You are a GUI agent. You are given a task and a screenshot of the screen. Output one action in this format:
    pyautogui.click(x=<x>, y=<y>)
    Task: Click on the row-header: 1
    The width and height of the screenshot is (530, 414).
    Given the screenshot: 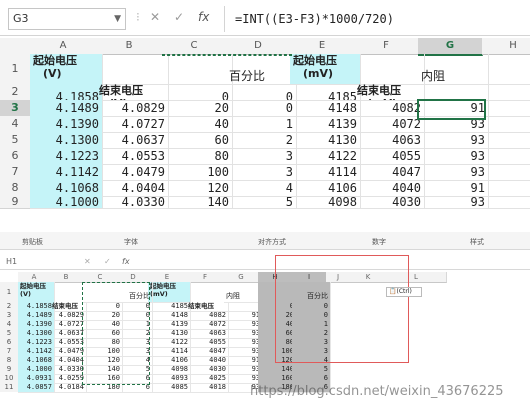 What is the action you would take?
    pyautogui.click(x=15, y=69)
    